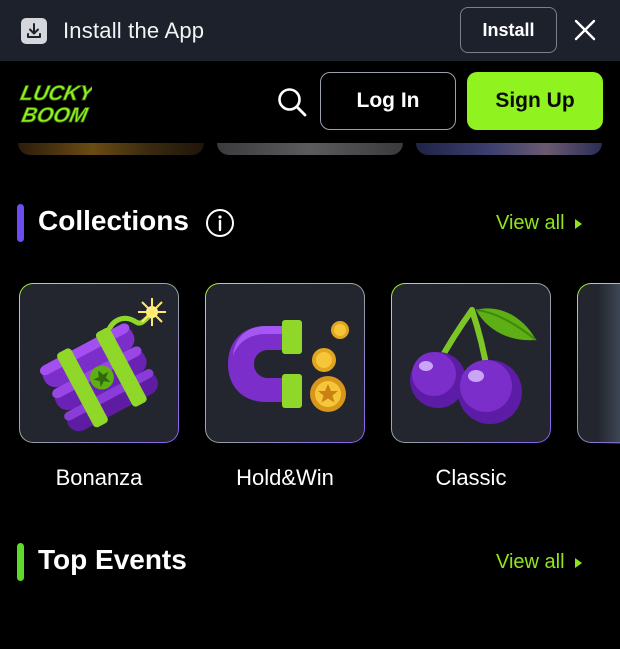  What do you see at coordinates (535, 101) in the screenshot?
I see `signup-button: Sign Up` at bounding box center [535, 101].